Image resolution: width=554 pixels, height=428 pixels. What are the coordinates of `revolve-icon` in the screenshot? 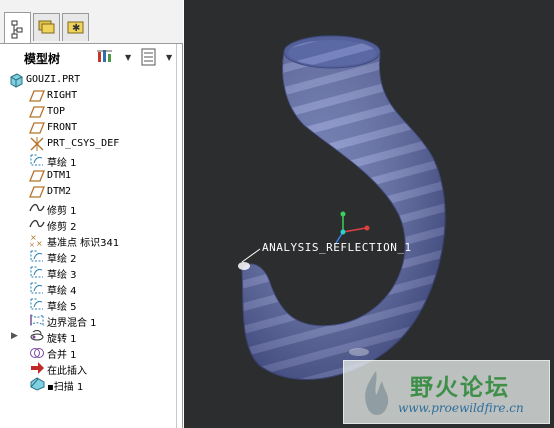 It's located at (37, 336).